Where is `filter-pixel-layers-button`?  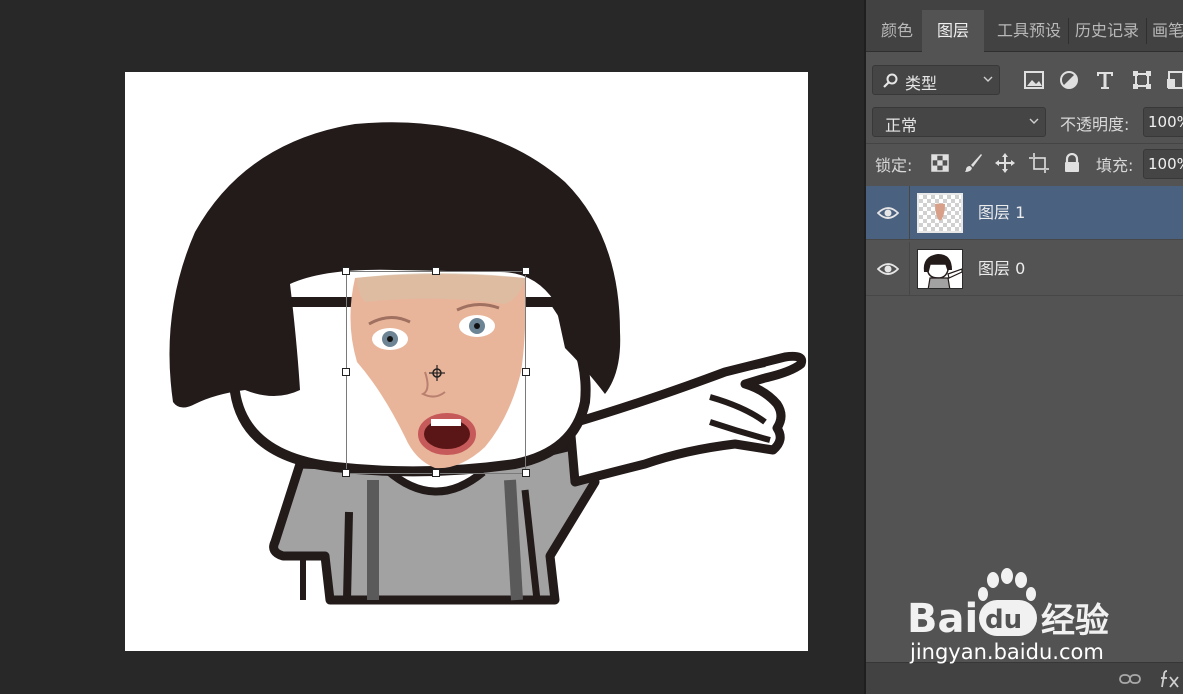 filter-pixel-layers-button is located at coordinates (1034, 80).